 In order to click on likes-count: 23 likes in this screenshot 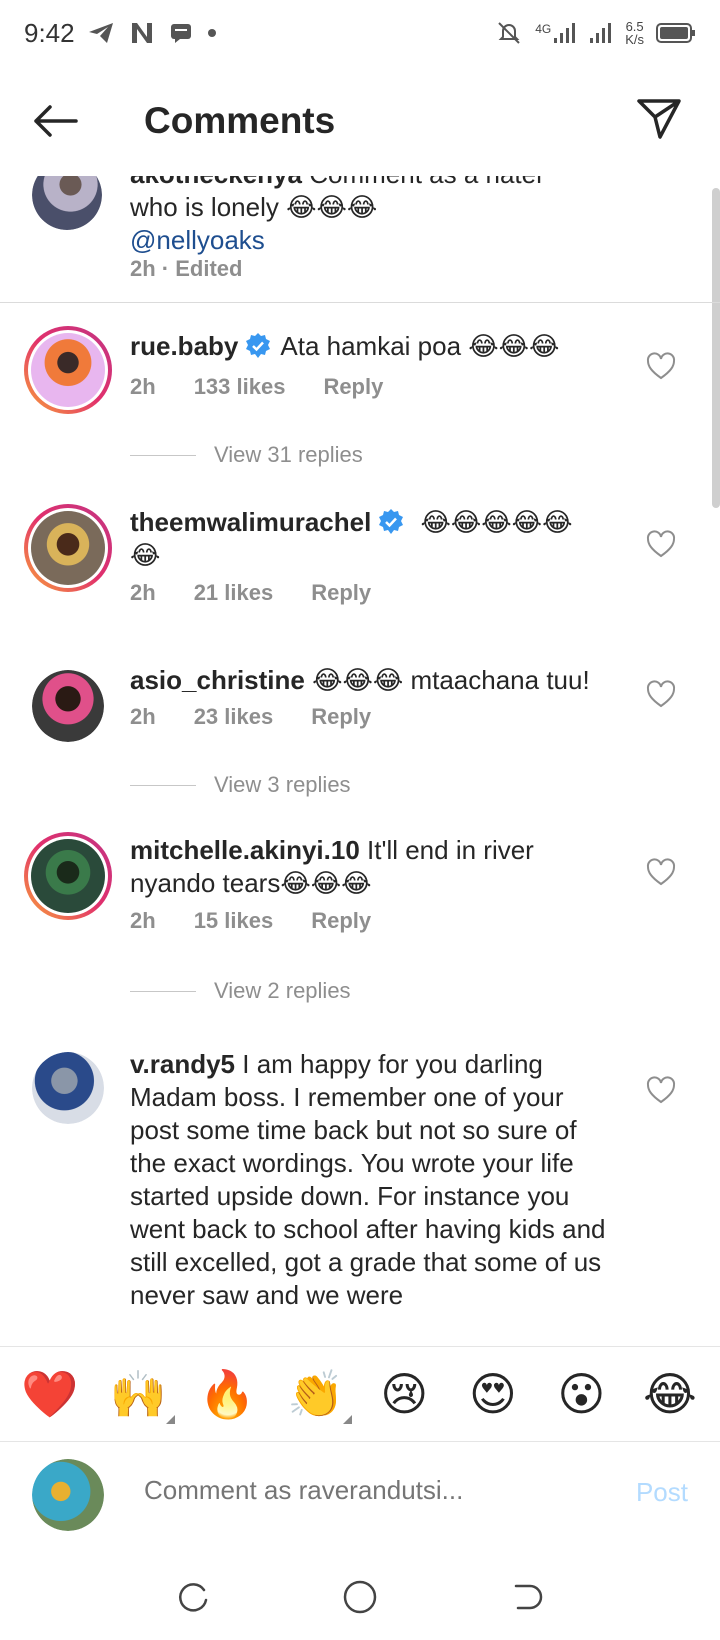, I will do `click(234, 717)`.